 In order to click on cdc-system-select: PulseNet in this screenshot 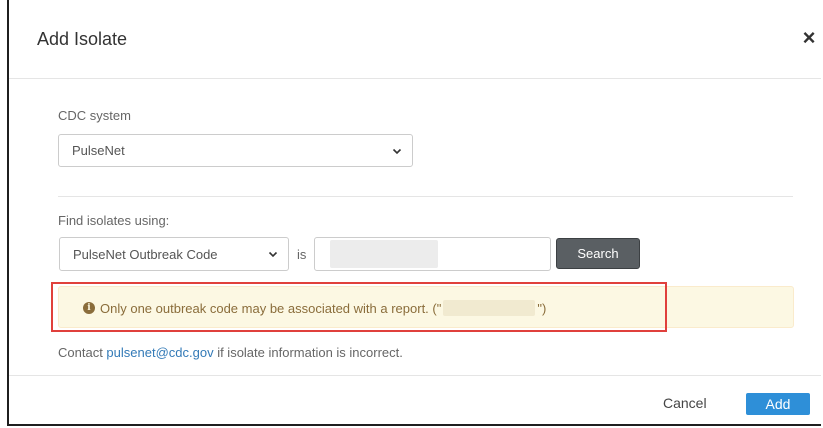, I will do `click(235, 150)`.